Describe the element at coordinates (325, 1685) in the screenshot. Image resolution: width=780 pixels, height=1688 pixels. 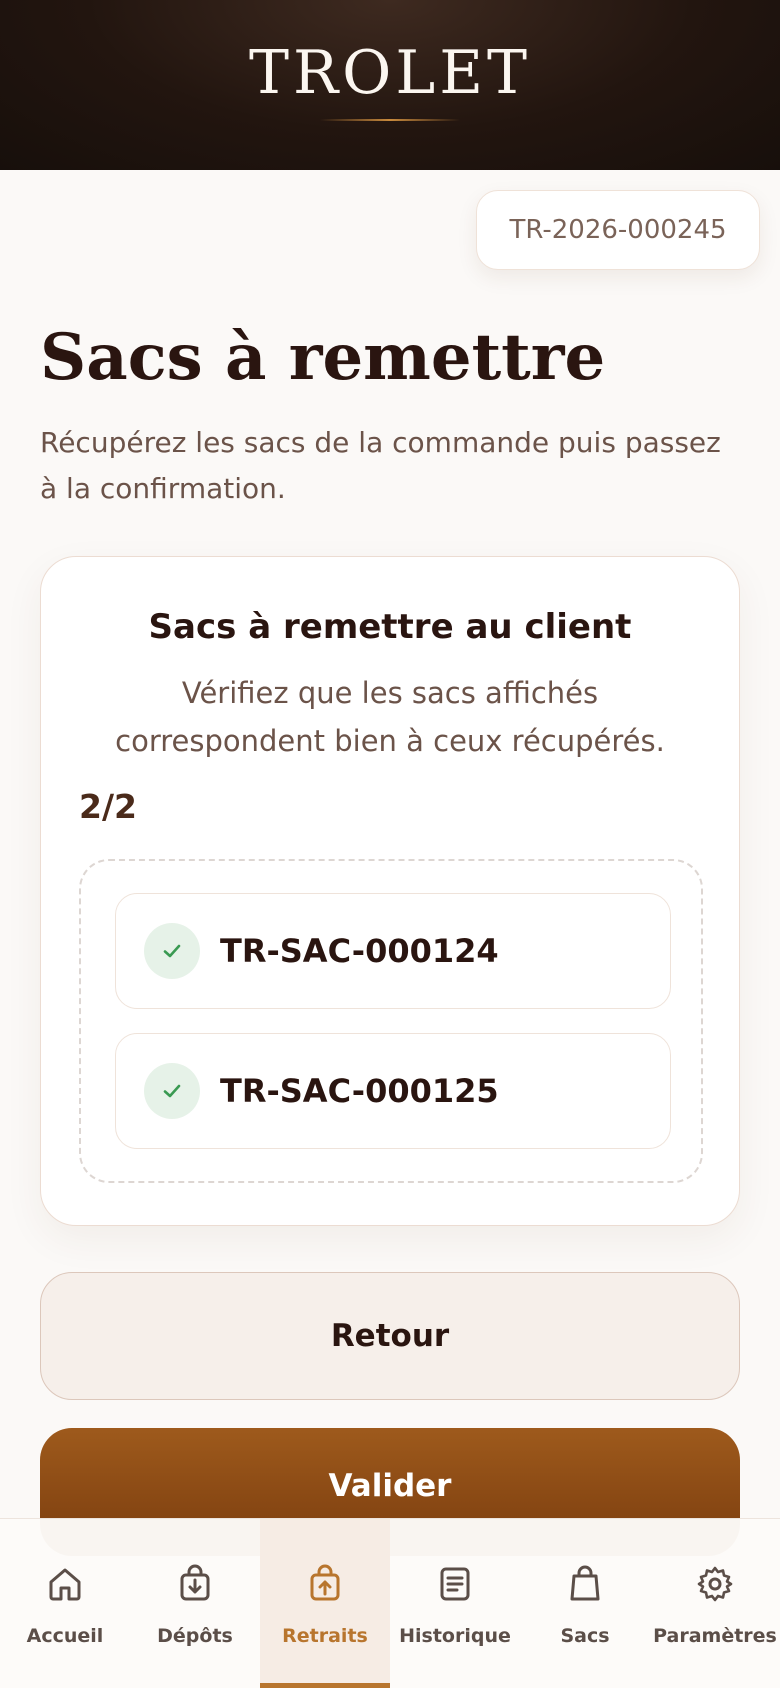
I see `active-indicator` at that location.